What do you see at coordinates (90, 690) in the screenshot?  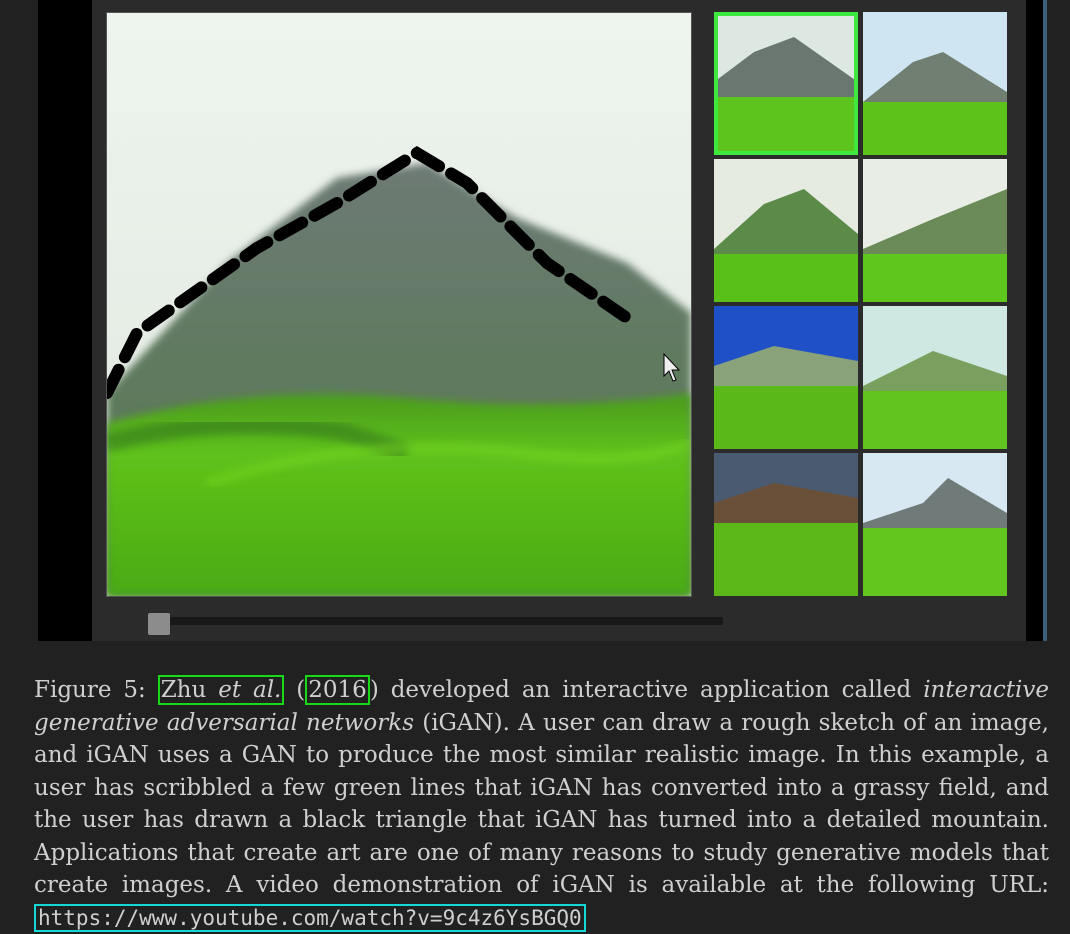 I see `caption-label: Figure 5:` at bounding box center [90, 690].